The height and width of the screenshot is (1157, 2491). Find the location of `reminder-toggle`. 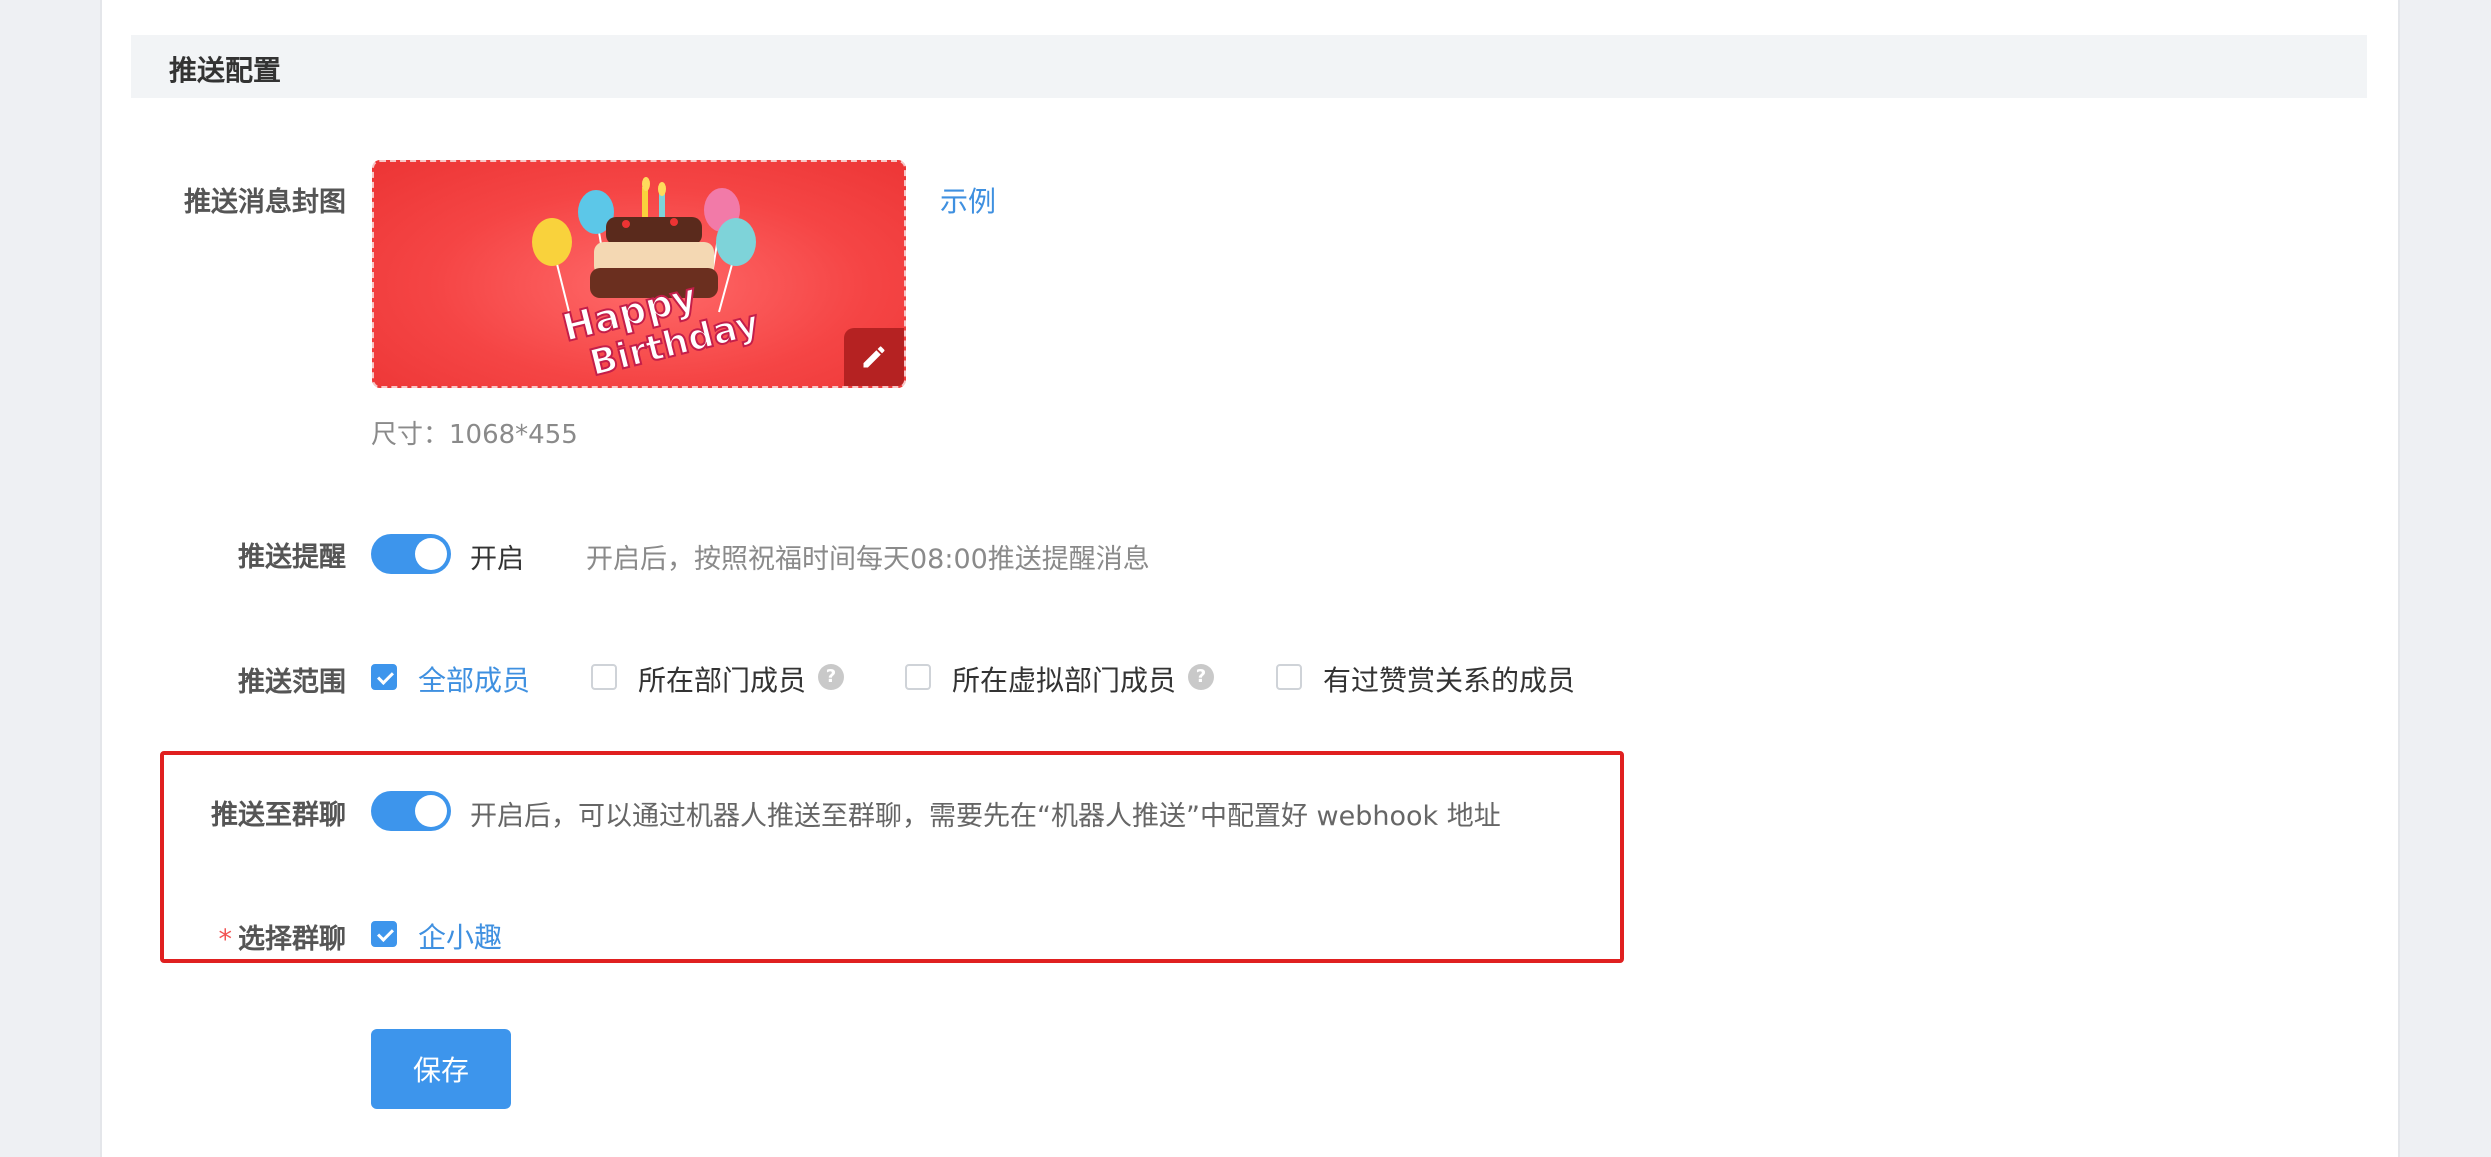

reminder-toggle is located at coordinates (411, 554).